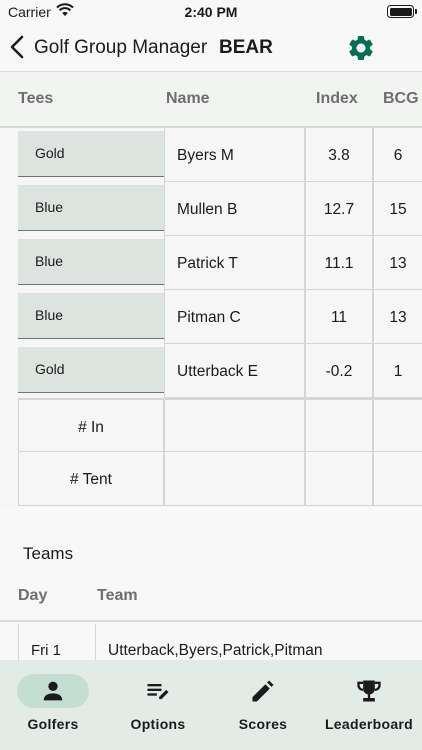 This screenshot has width=422, height=750. What do you see at coordinates (339, 209) in the screenshot?
I see `golfer-index: 12.7` at bounding box center [339, 209].